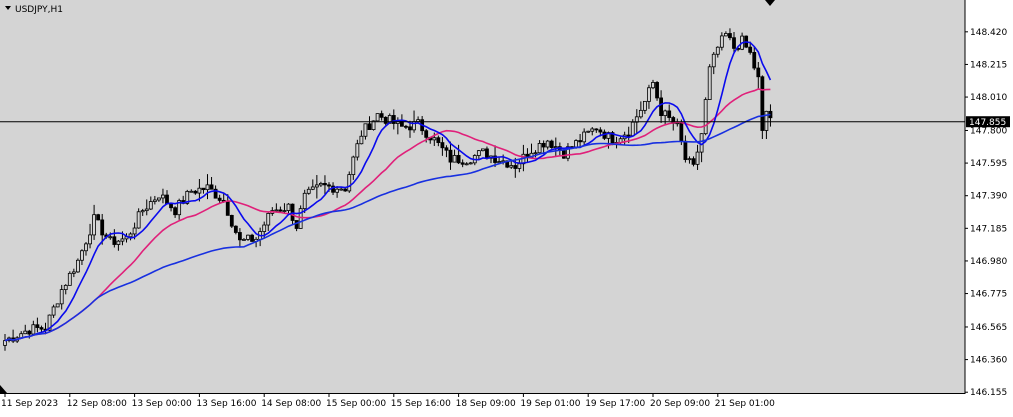  I want to click on price-tick-label: 146.565, so click(988, 328).